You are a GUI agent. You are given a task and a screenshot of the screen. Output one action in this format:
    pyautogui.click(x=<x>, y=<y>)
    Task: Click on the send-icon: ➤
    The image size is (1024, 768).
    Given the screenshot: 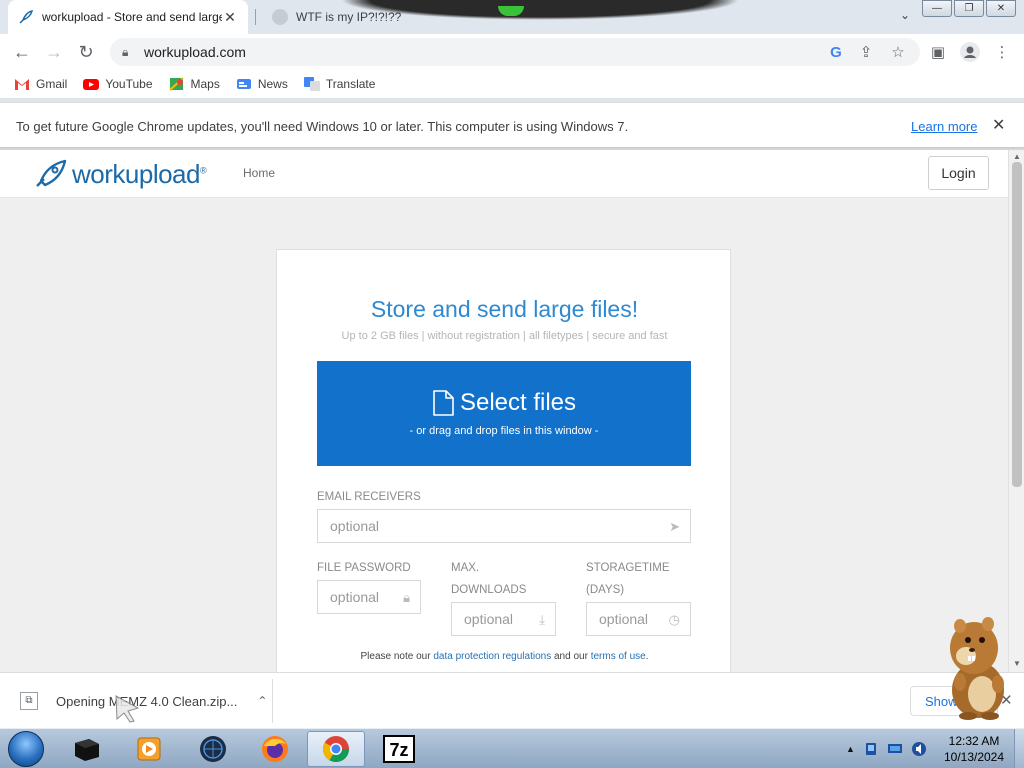 What is the action you would take?
    pyautogui.click(x=674, y=526)
    